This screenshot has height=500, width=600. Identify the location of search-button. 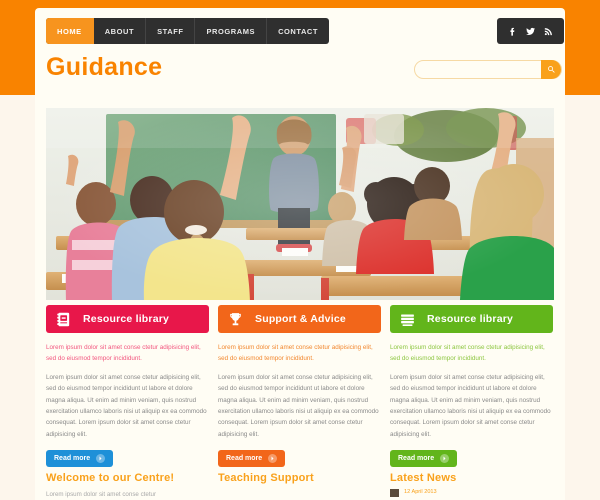
(551, 69).